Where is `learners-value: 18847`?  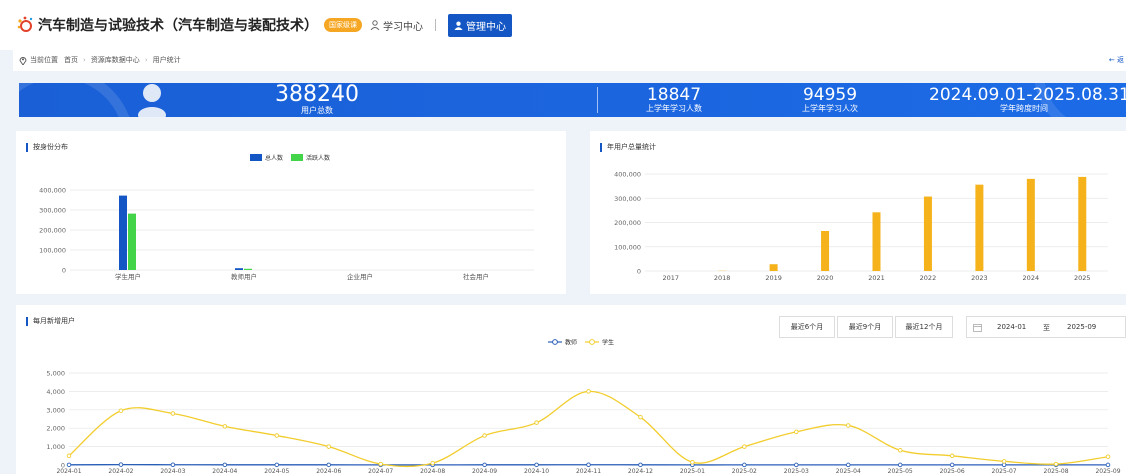
learners-value: 18847 is located at coordinates (674, 95).